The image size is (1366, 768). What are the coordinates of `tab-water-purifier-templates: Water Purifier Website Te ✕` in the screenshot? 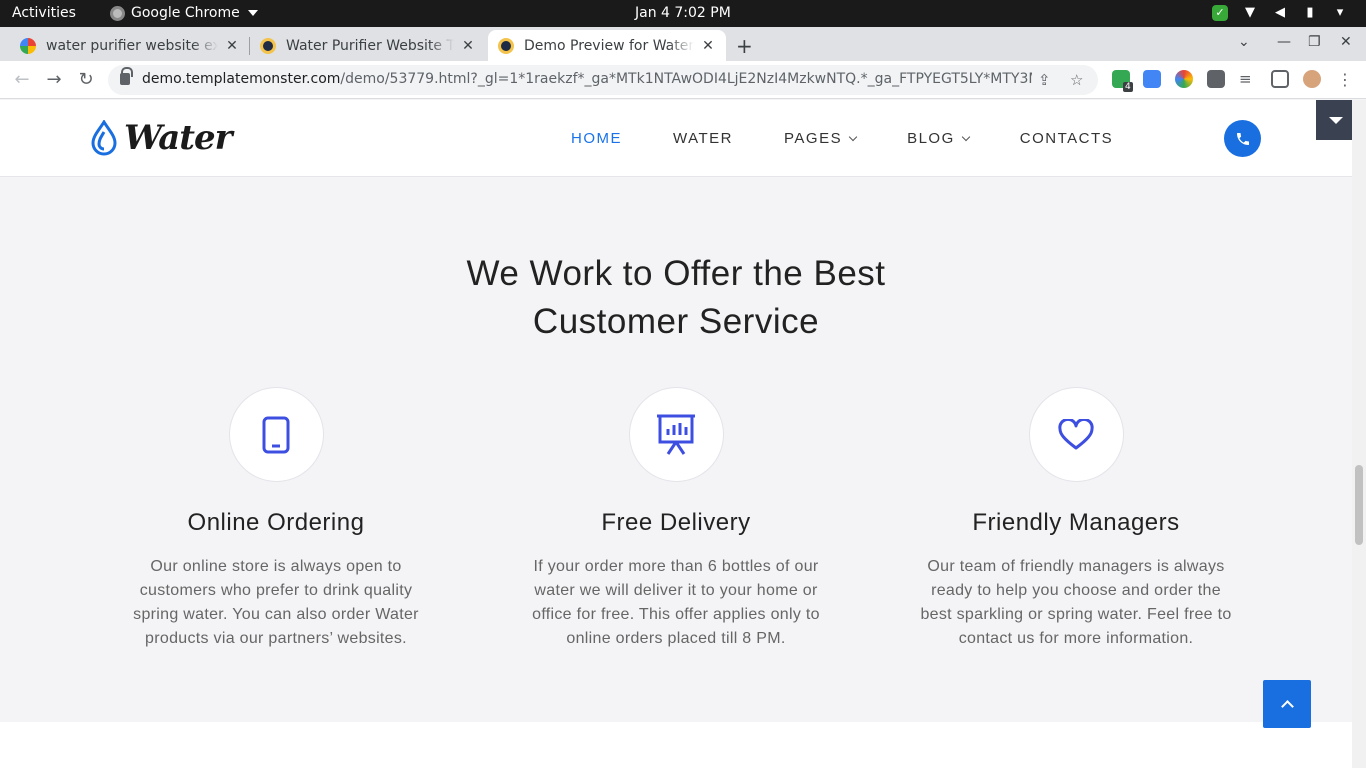 It's located at (368, 45).